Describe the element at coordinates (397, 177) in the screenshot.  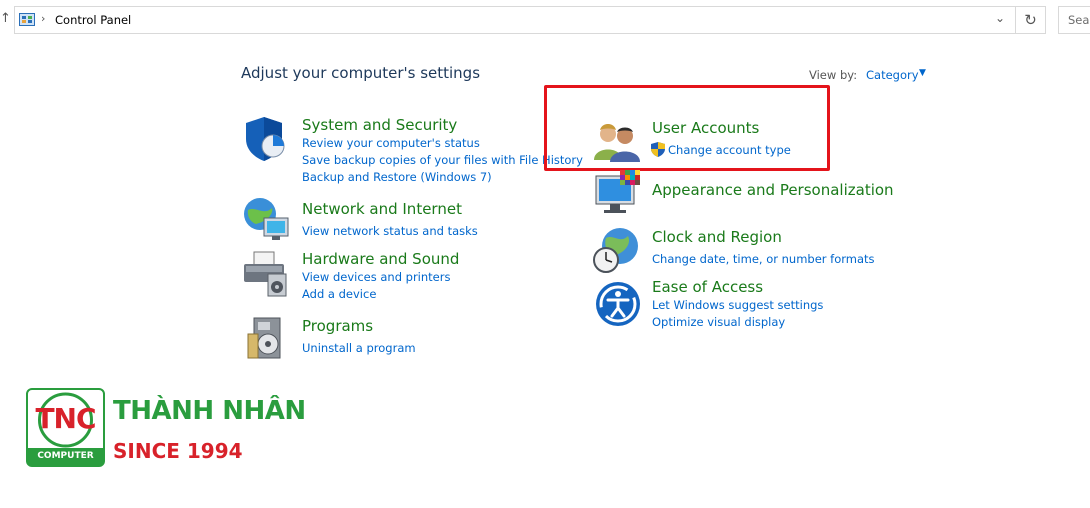
I see `backup-restore-link: Backup and Restore (Windows 7)` at that location.